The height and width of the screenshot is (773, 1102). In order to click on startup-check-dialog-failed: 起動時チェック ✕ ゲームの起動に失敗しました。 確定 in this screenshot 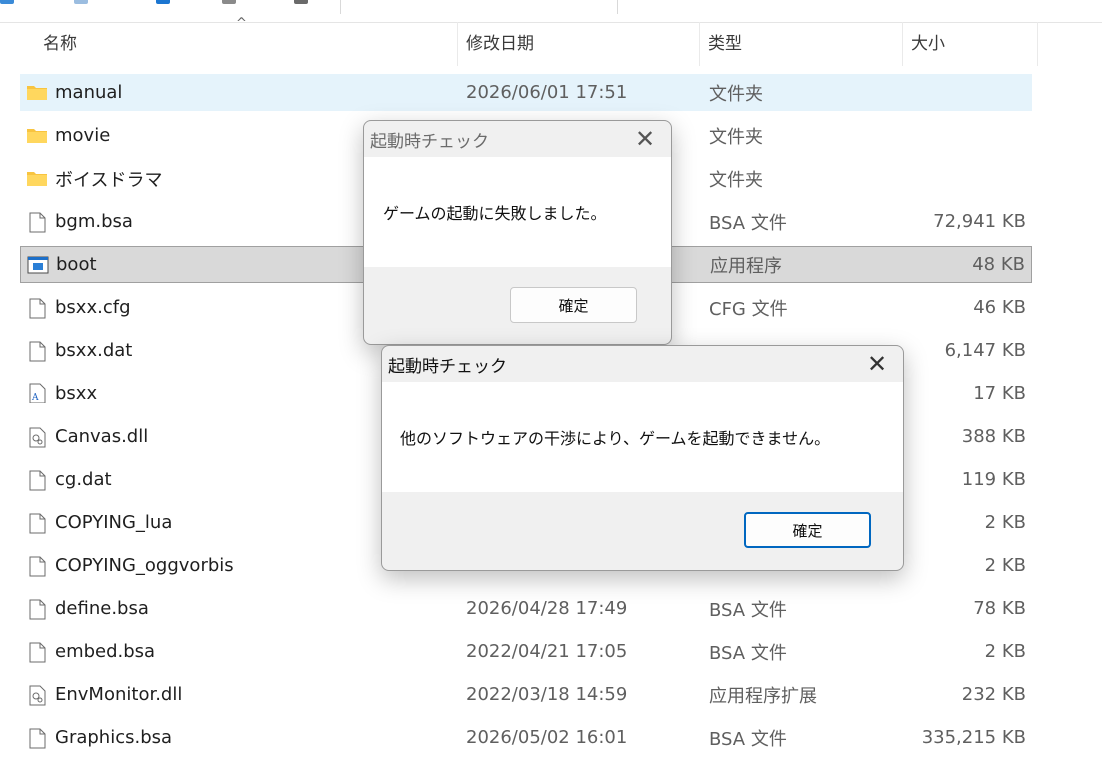, I will do `click(517, 232)`.